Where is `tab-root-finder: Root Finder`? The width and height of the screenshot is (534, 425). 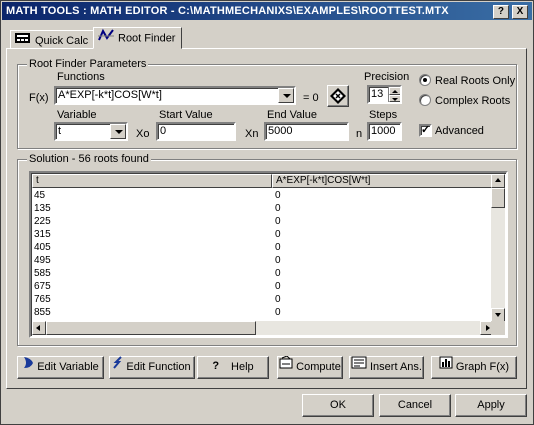 tab-root-finder: Root Finder is located at coordinates (138, 38).